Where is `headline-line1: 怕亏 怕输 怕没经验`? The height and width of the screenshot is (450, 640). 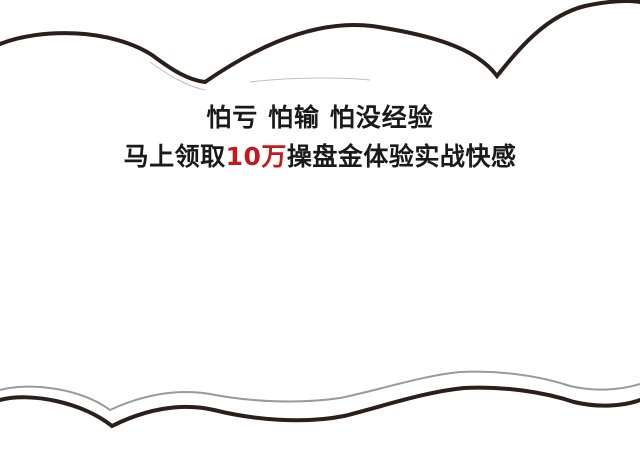
headline-line1: 怕亏 怕输 怕没经验 is located at coordinates (320, 117).